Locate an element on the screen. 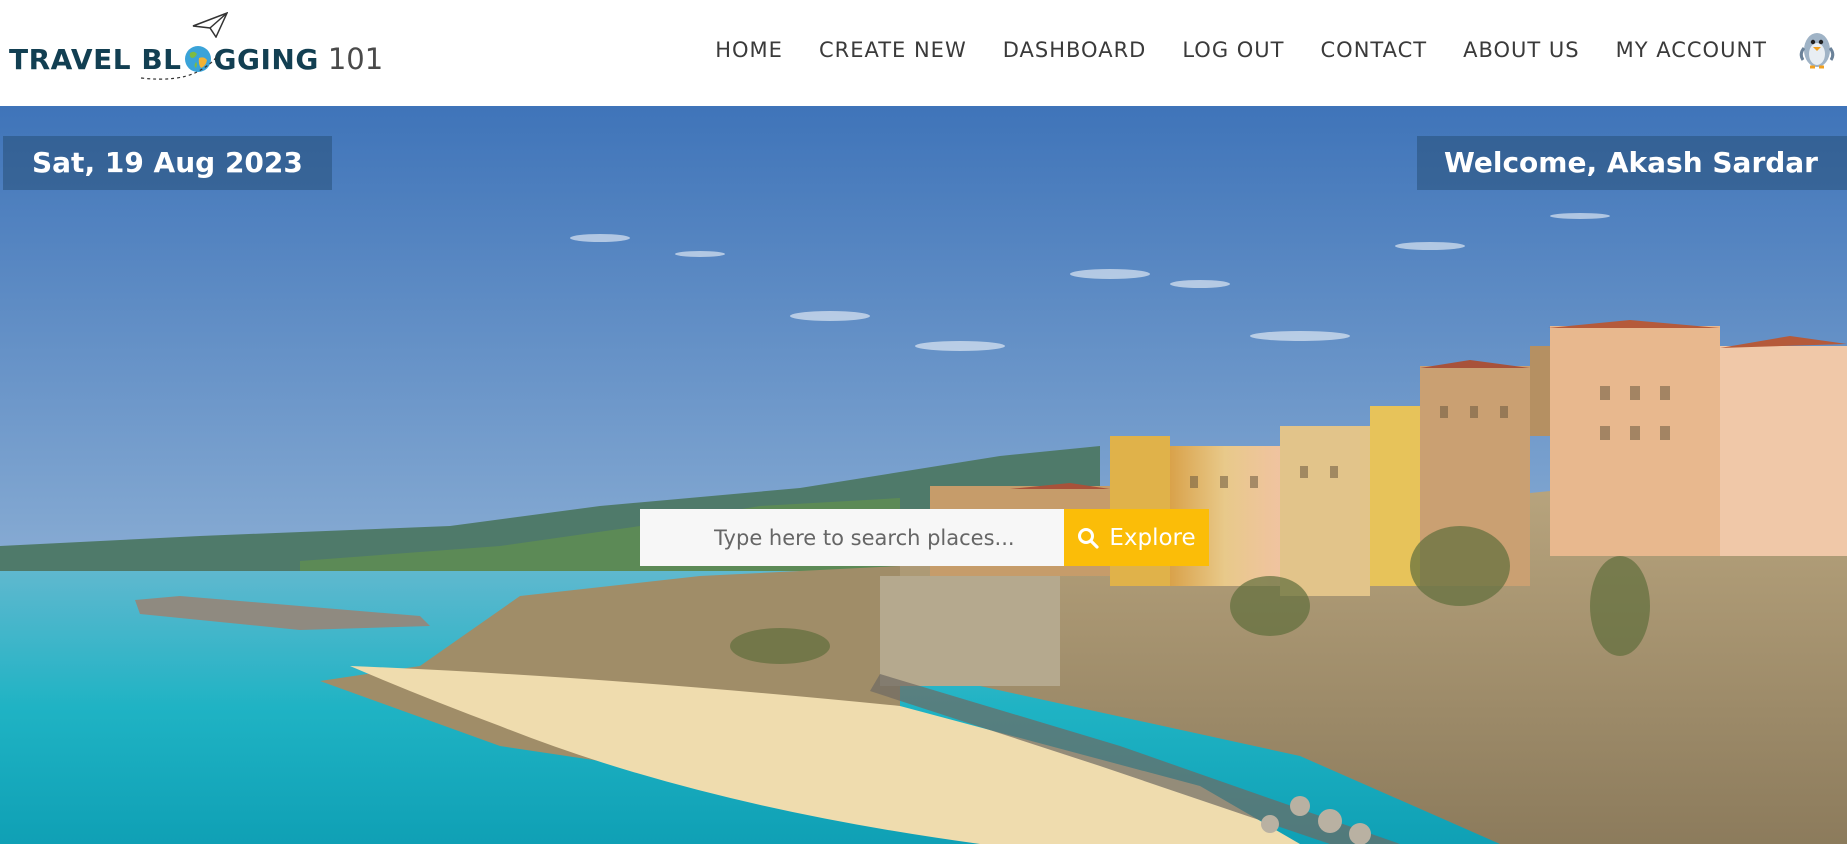 The width and height of the screenshot is (1847, 844). nav-about-us: ABOUT US is located at coordinates (1521, 50).